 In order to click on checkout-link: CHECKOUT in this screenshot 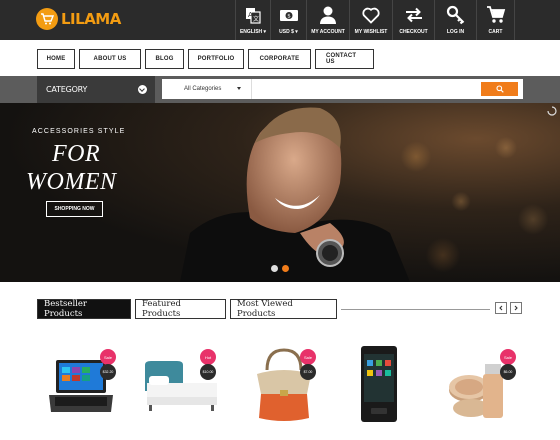, I will do `click(413, 20)`.